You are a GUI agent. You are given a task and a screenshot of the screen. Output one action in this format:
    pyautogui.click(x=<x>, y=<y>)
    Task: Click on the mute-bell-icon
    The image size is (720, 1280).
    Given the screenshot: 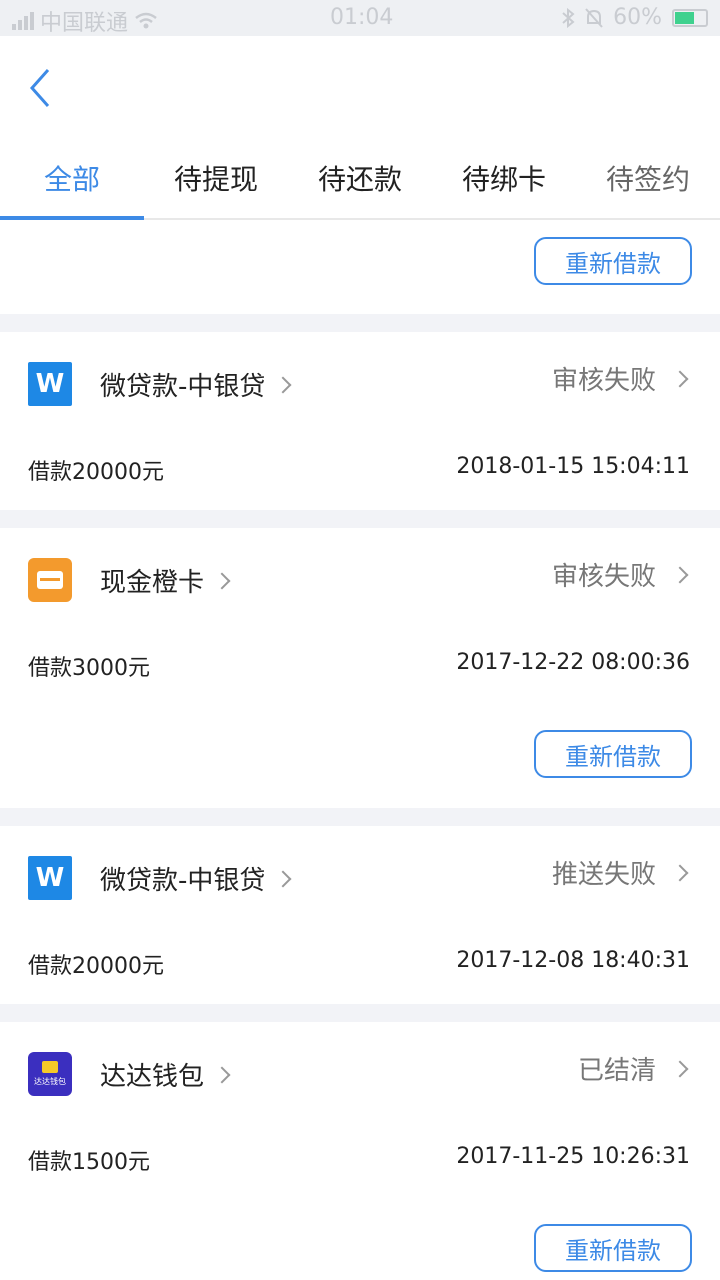 What is the action you would take?
    pyautogui.click(x=594, y=17)
    